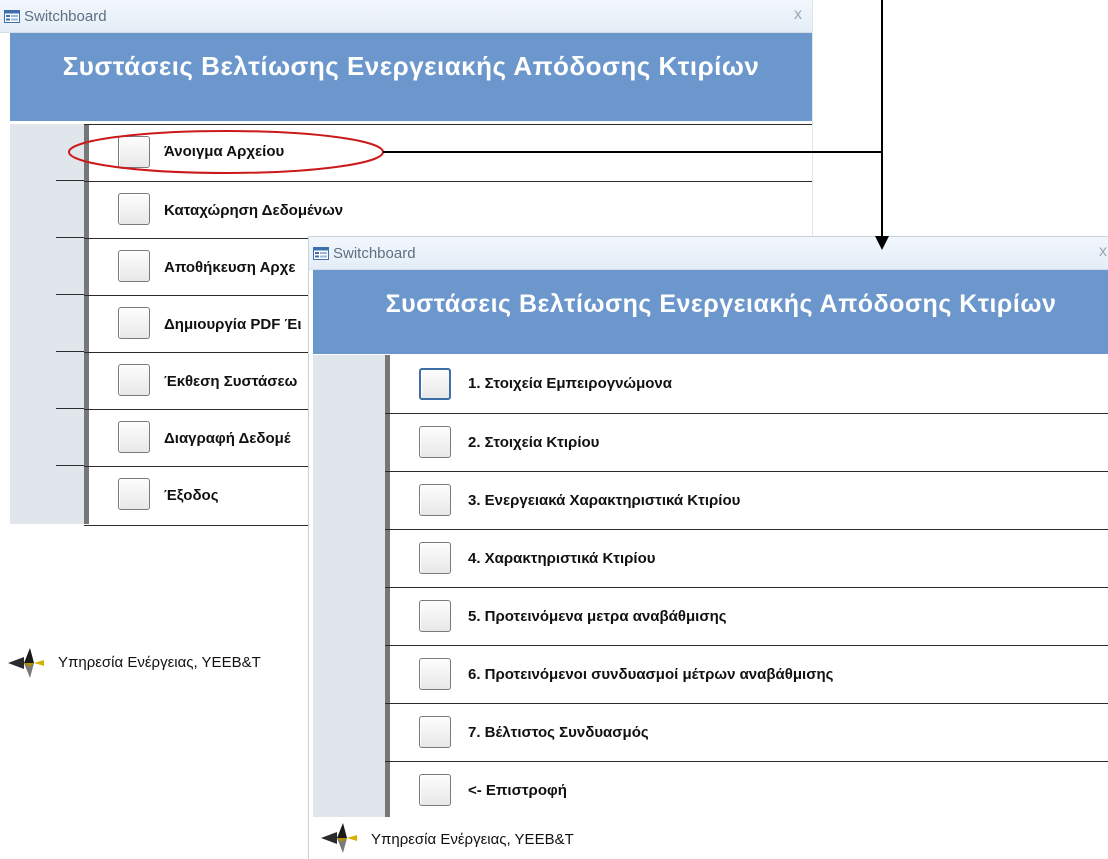  I want to click on menu-item-back: <- Επιστροφή, so click(746, 789).